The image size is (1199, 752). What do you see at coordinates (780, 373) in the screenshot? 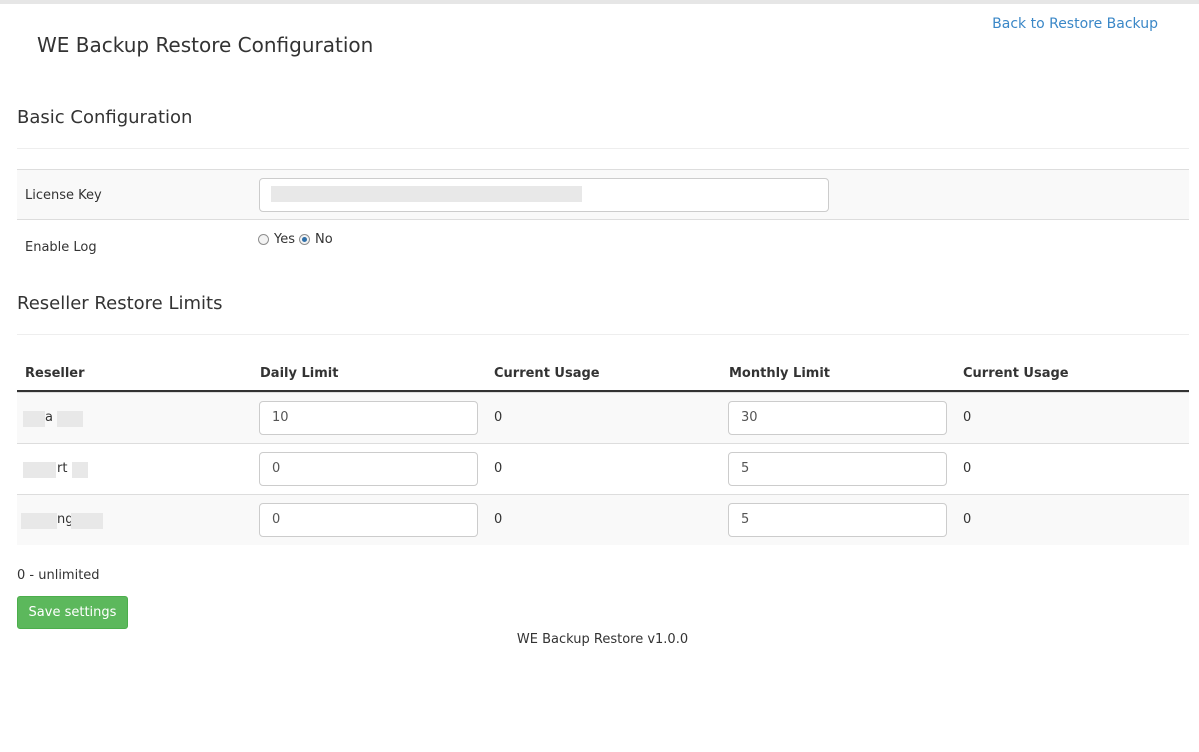
I see `column-header-monthly-limit: Monthly Limit` at bounding box center [780, 373].